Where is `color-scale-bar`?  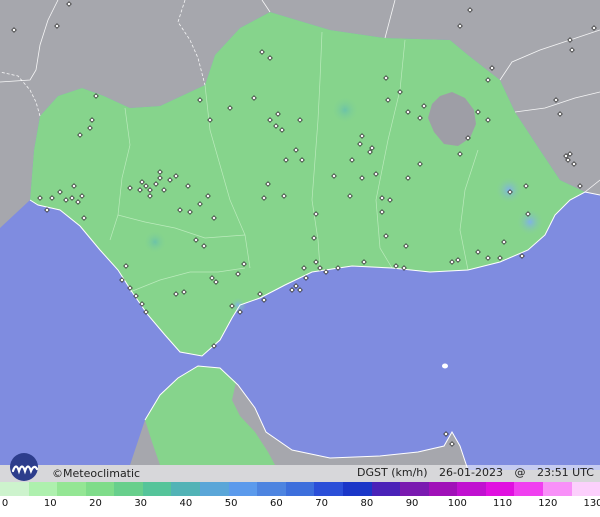
color-scale-bar is located at coordinates (300, 489).